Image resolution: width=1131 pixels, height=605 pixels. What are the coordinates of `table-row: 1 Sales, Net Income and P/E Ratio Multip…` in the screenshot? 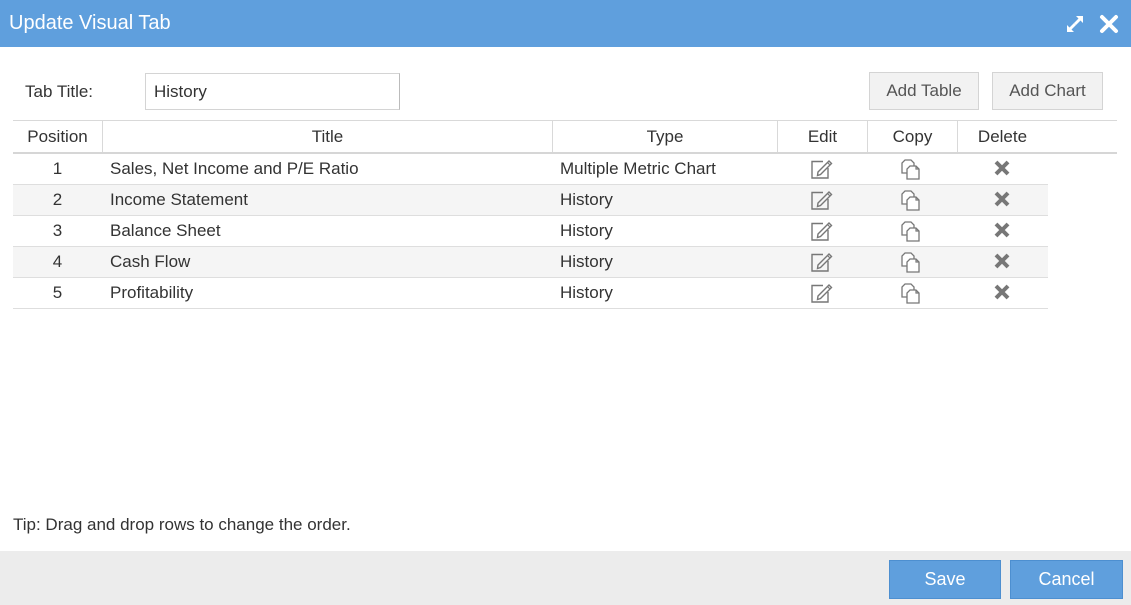 It's located at (530, 169).